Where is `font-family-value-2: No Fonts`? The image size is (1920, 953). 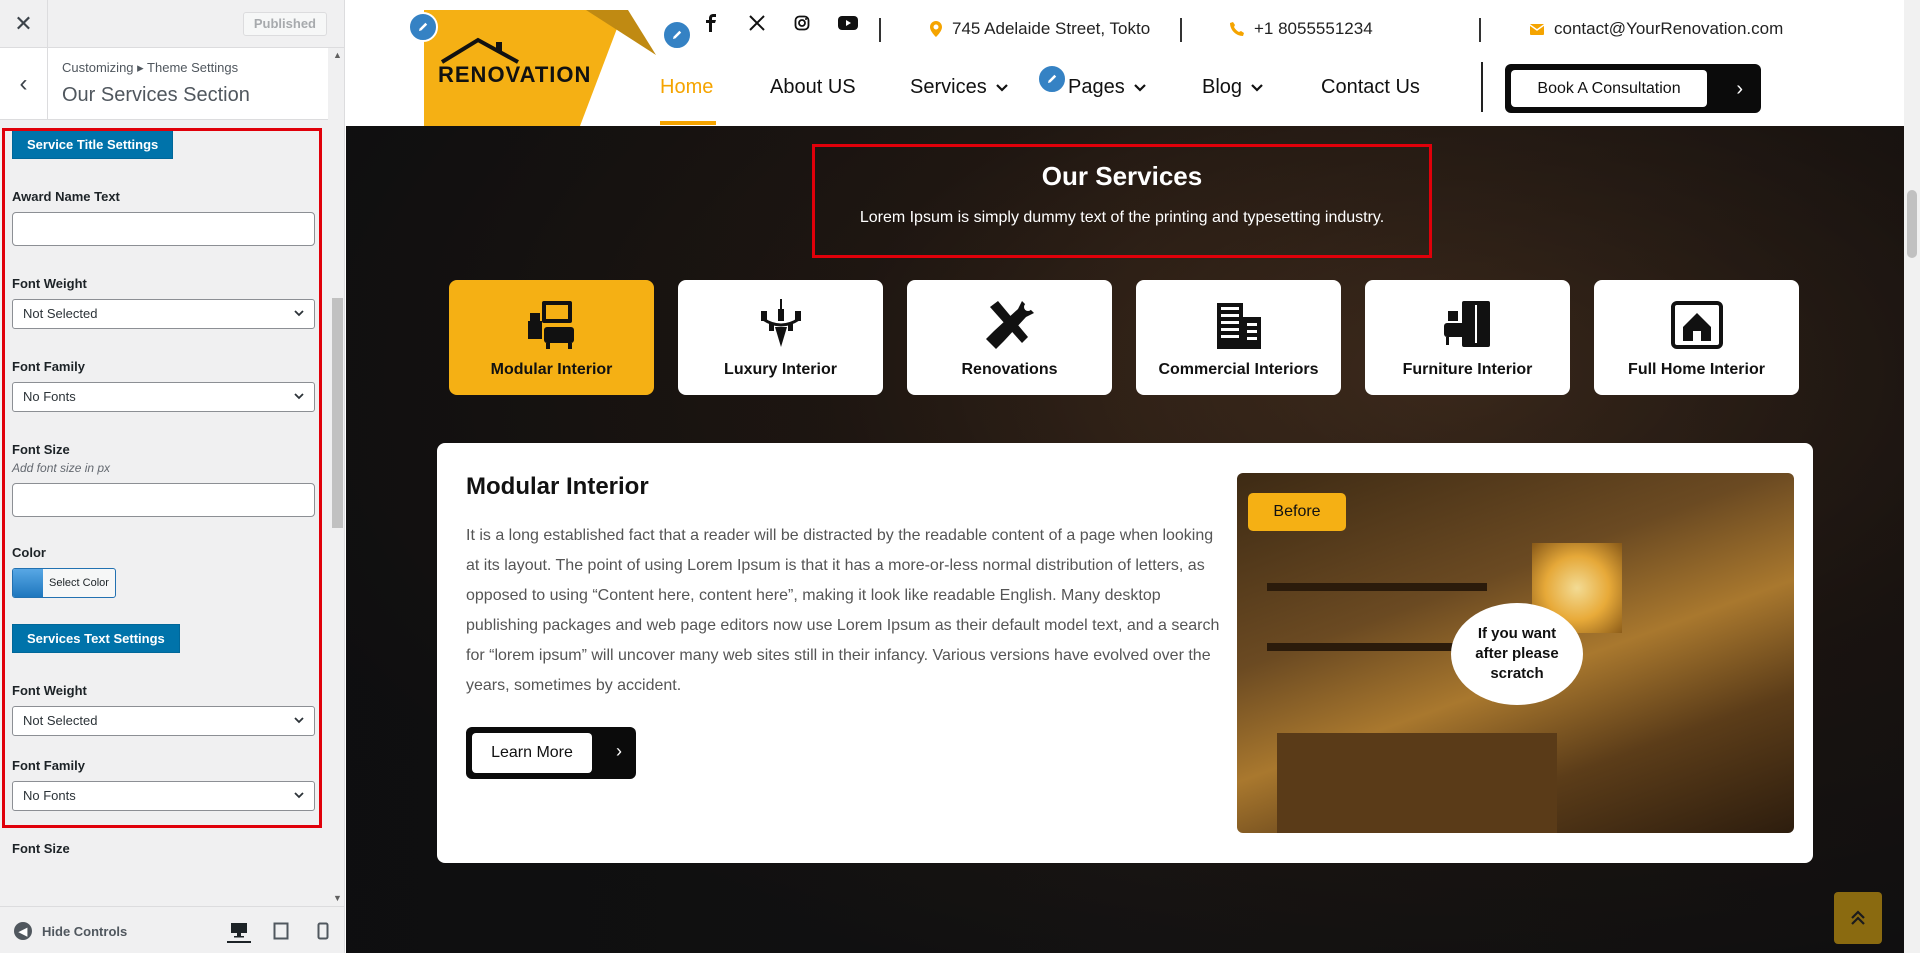 font-family-value-2: No Fonts is located at coordinates (49, 795).